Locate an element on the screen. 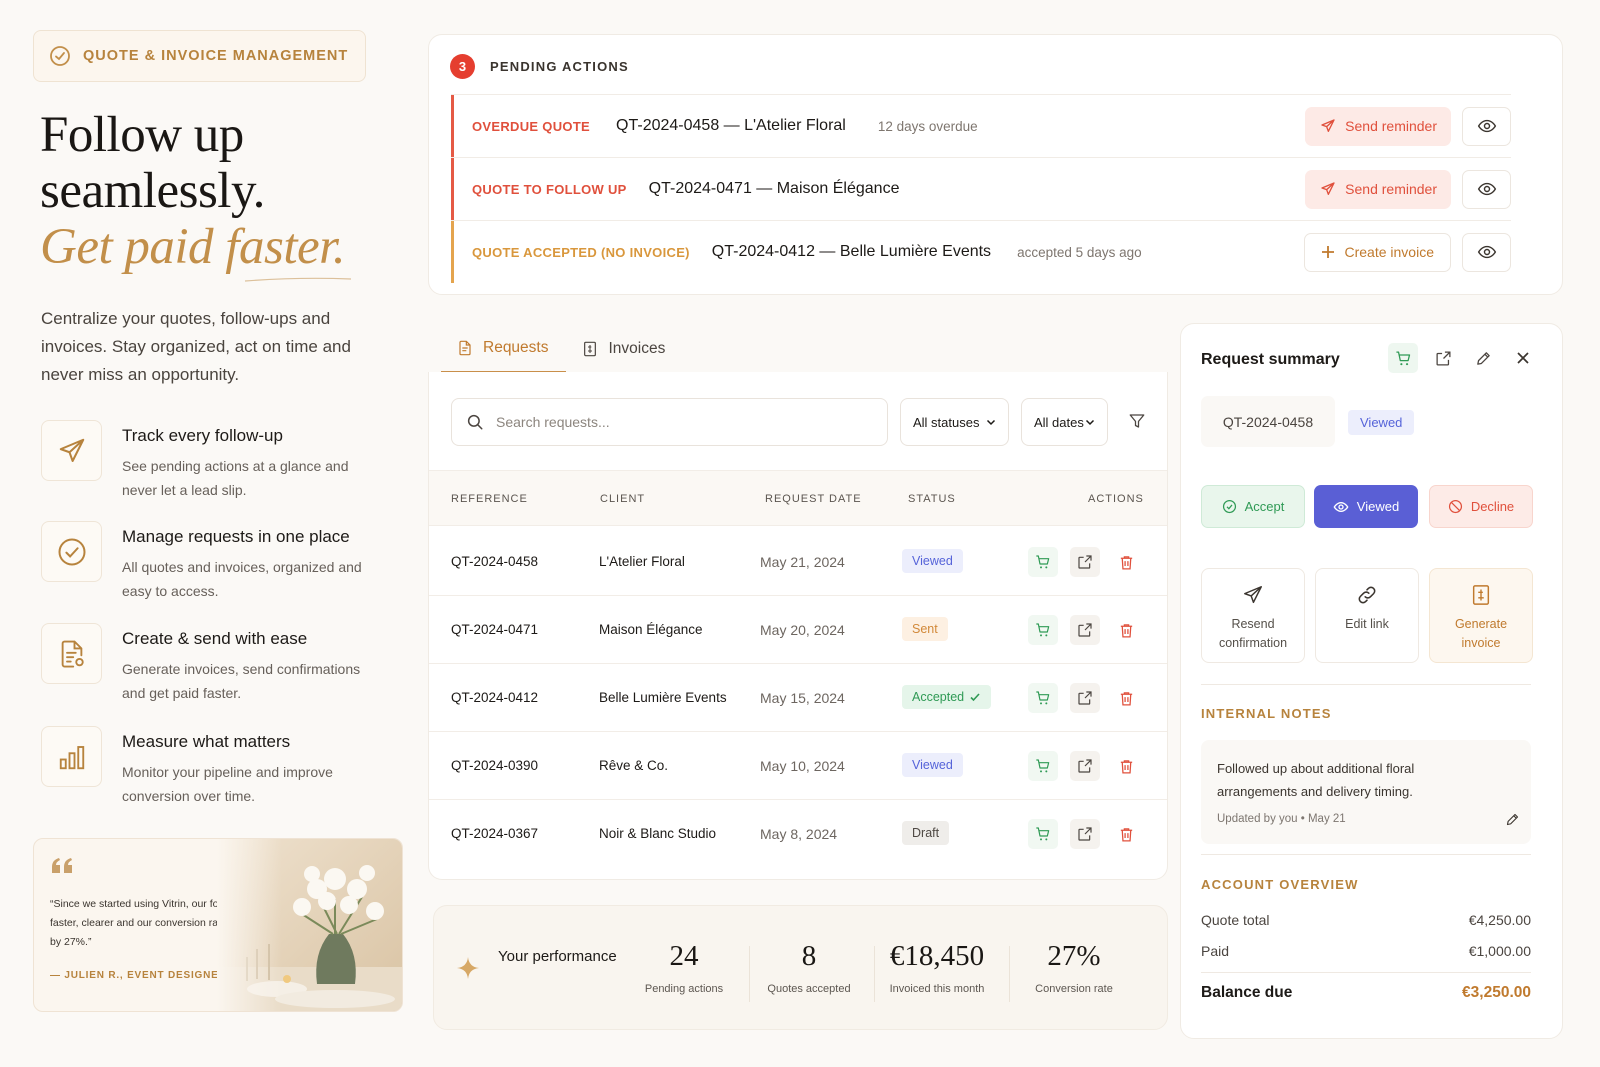  cell-request-date: May 21, 2024 is located at coordinates (802, 562).